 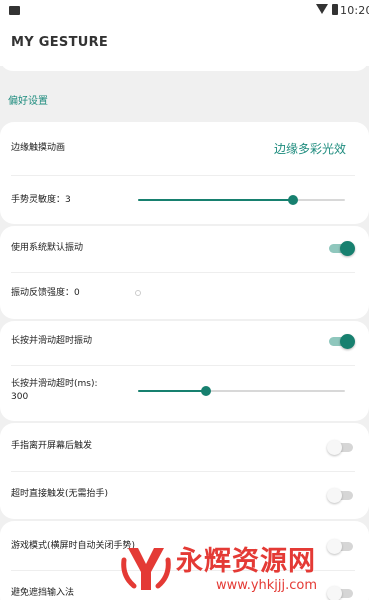 I want to click on section-header-preferences: 偏好设置, so click(x=28, y=101).